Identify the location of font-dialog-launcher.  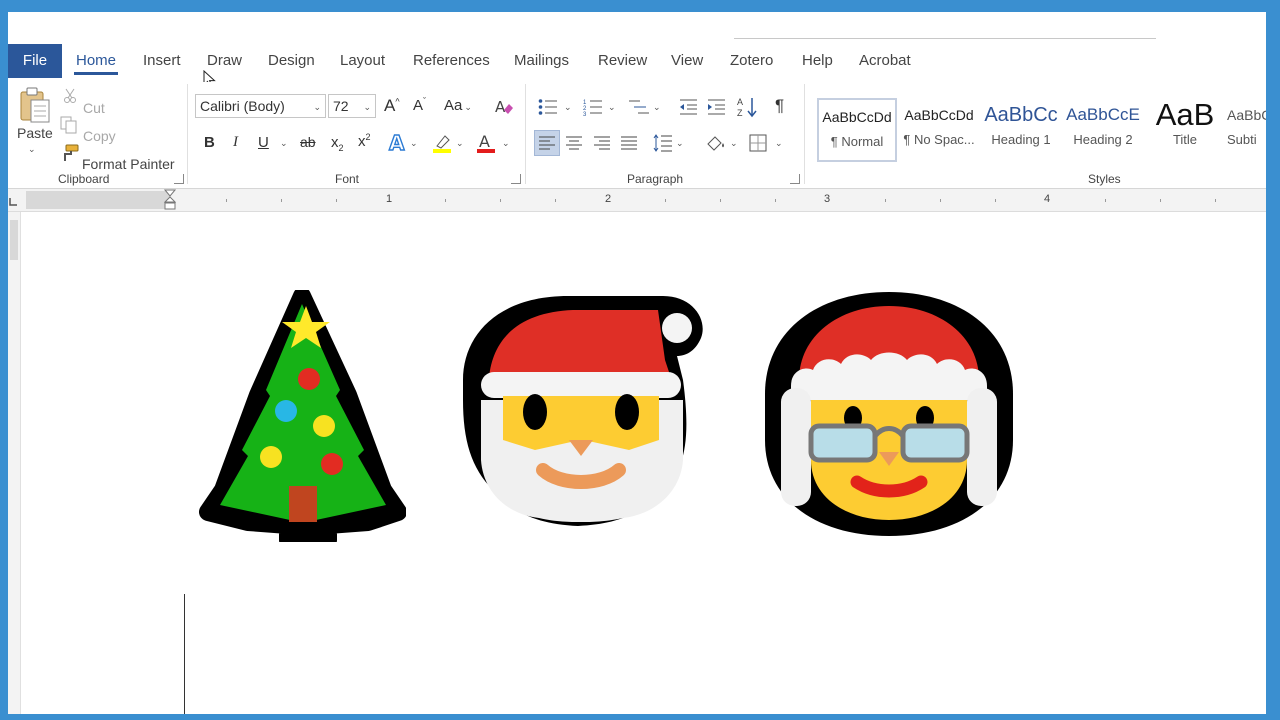
(516, 179).